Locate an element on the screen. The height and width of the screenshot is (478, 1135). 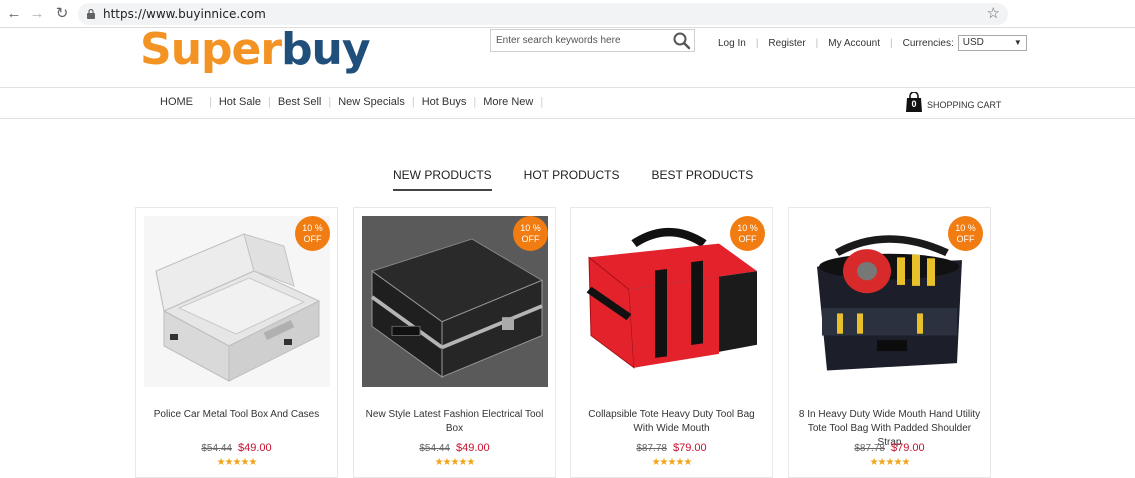
address-bar: https://www.buyinnice.com ☆ is located at coordinates (543, 14).